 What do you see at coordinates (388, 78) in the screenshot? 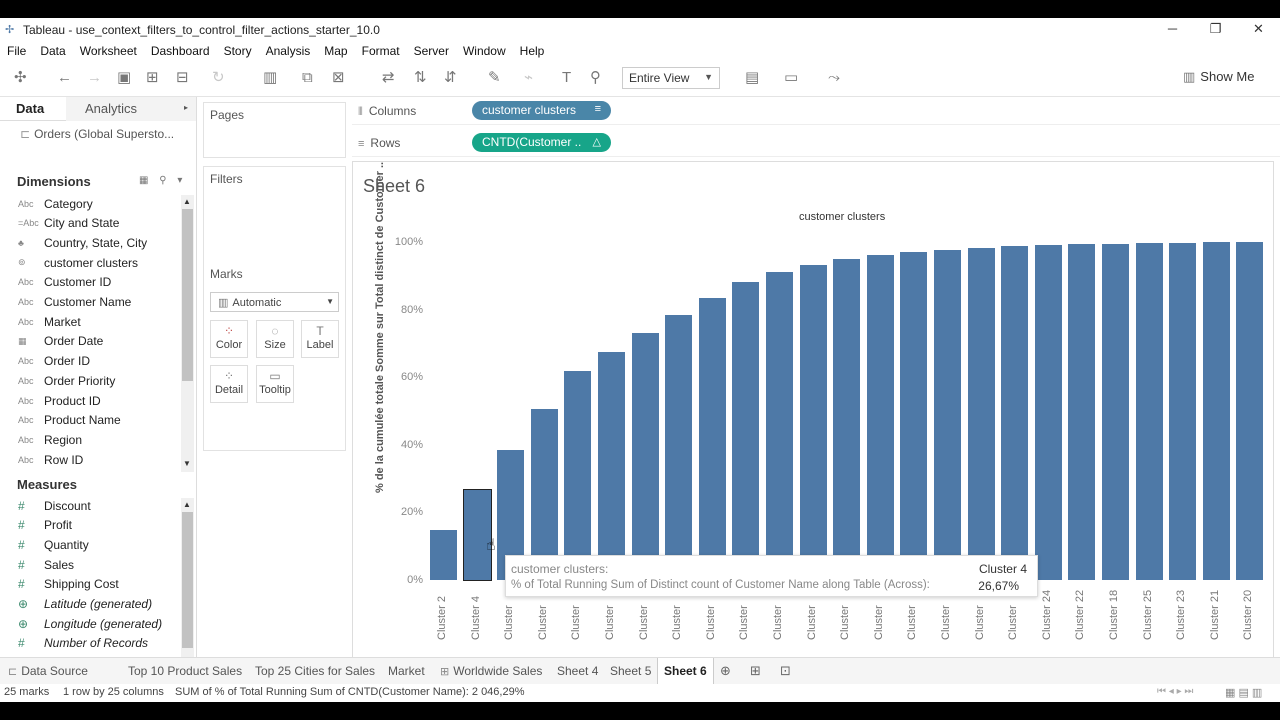
I see `swap-rows-columns-icon: ⇄` at bounding box center [388, 78].